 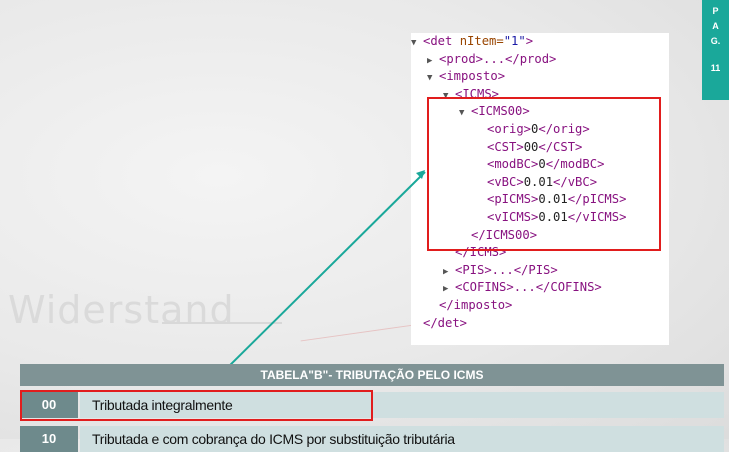 I want to click on table-title: TABELA"B"- TRIBUTAÇÃO PELO ICMS, so click(x=372, y=375).